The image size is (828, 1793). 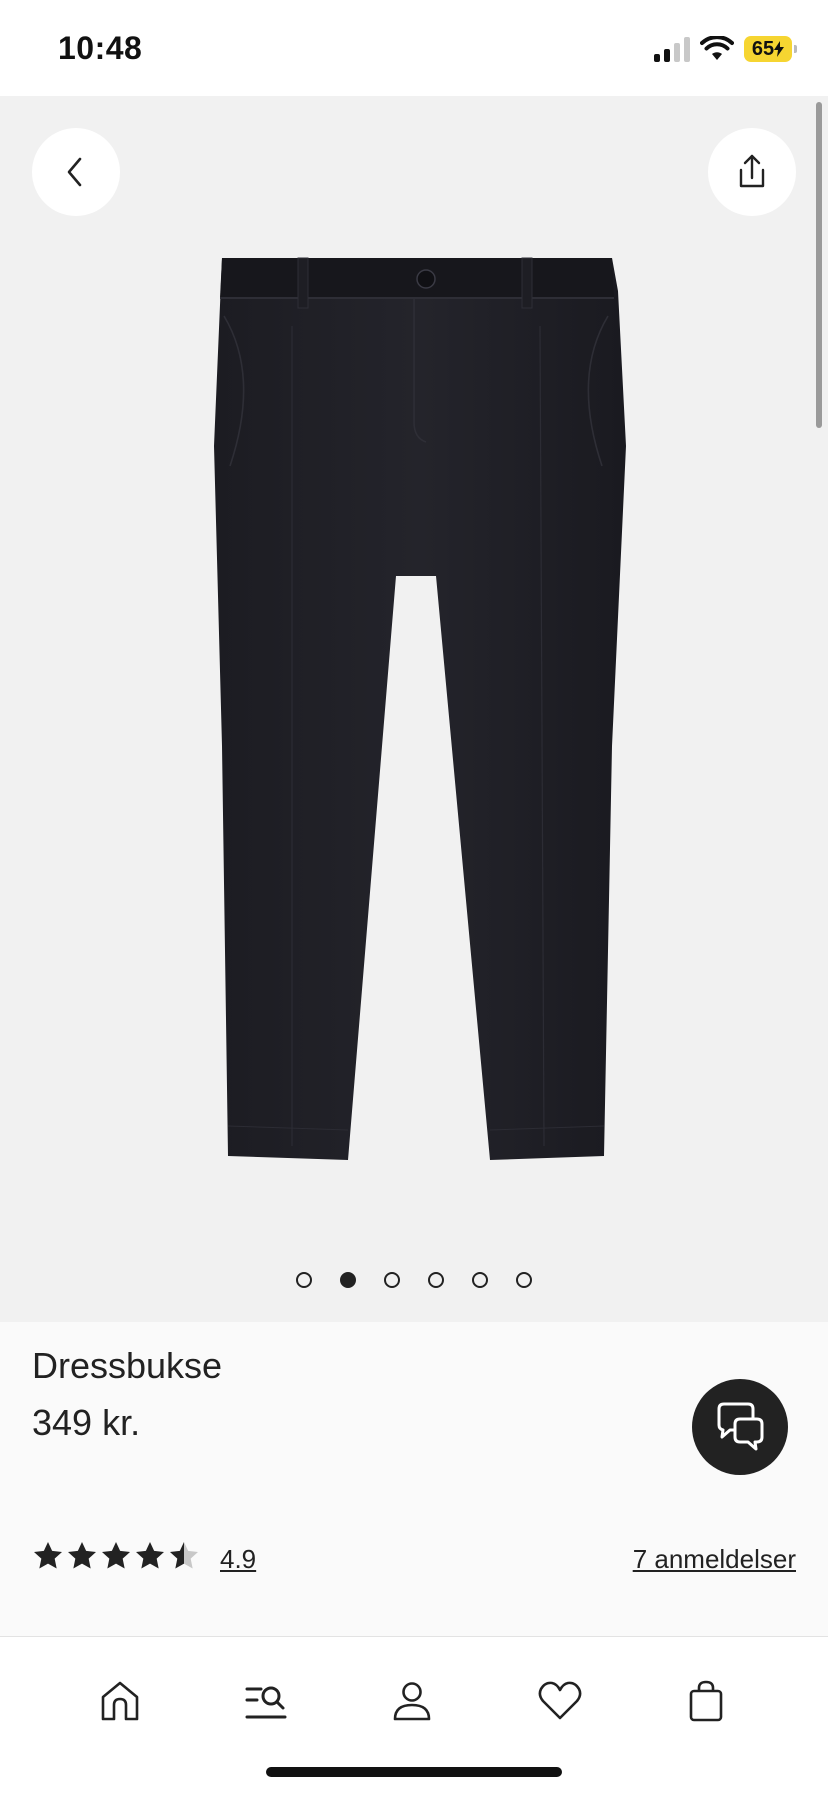 What do you see at coordinates (348, 1280) in the screenshot?
I see `pagination-dot-active` at bounding box center [348, 1280].